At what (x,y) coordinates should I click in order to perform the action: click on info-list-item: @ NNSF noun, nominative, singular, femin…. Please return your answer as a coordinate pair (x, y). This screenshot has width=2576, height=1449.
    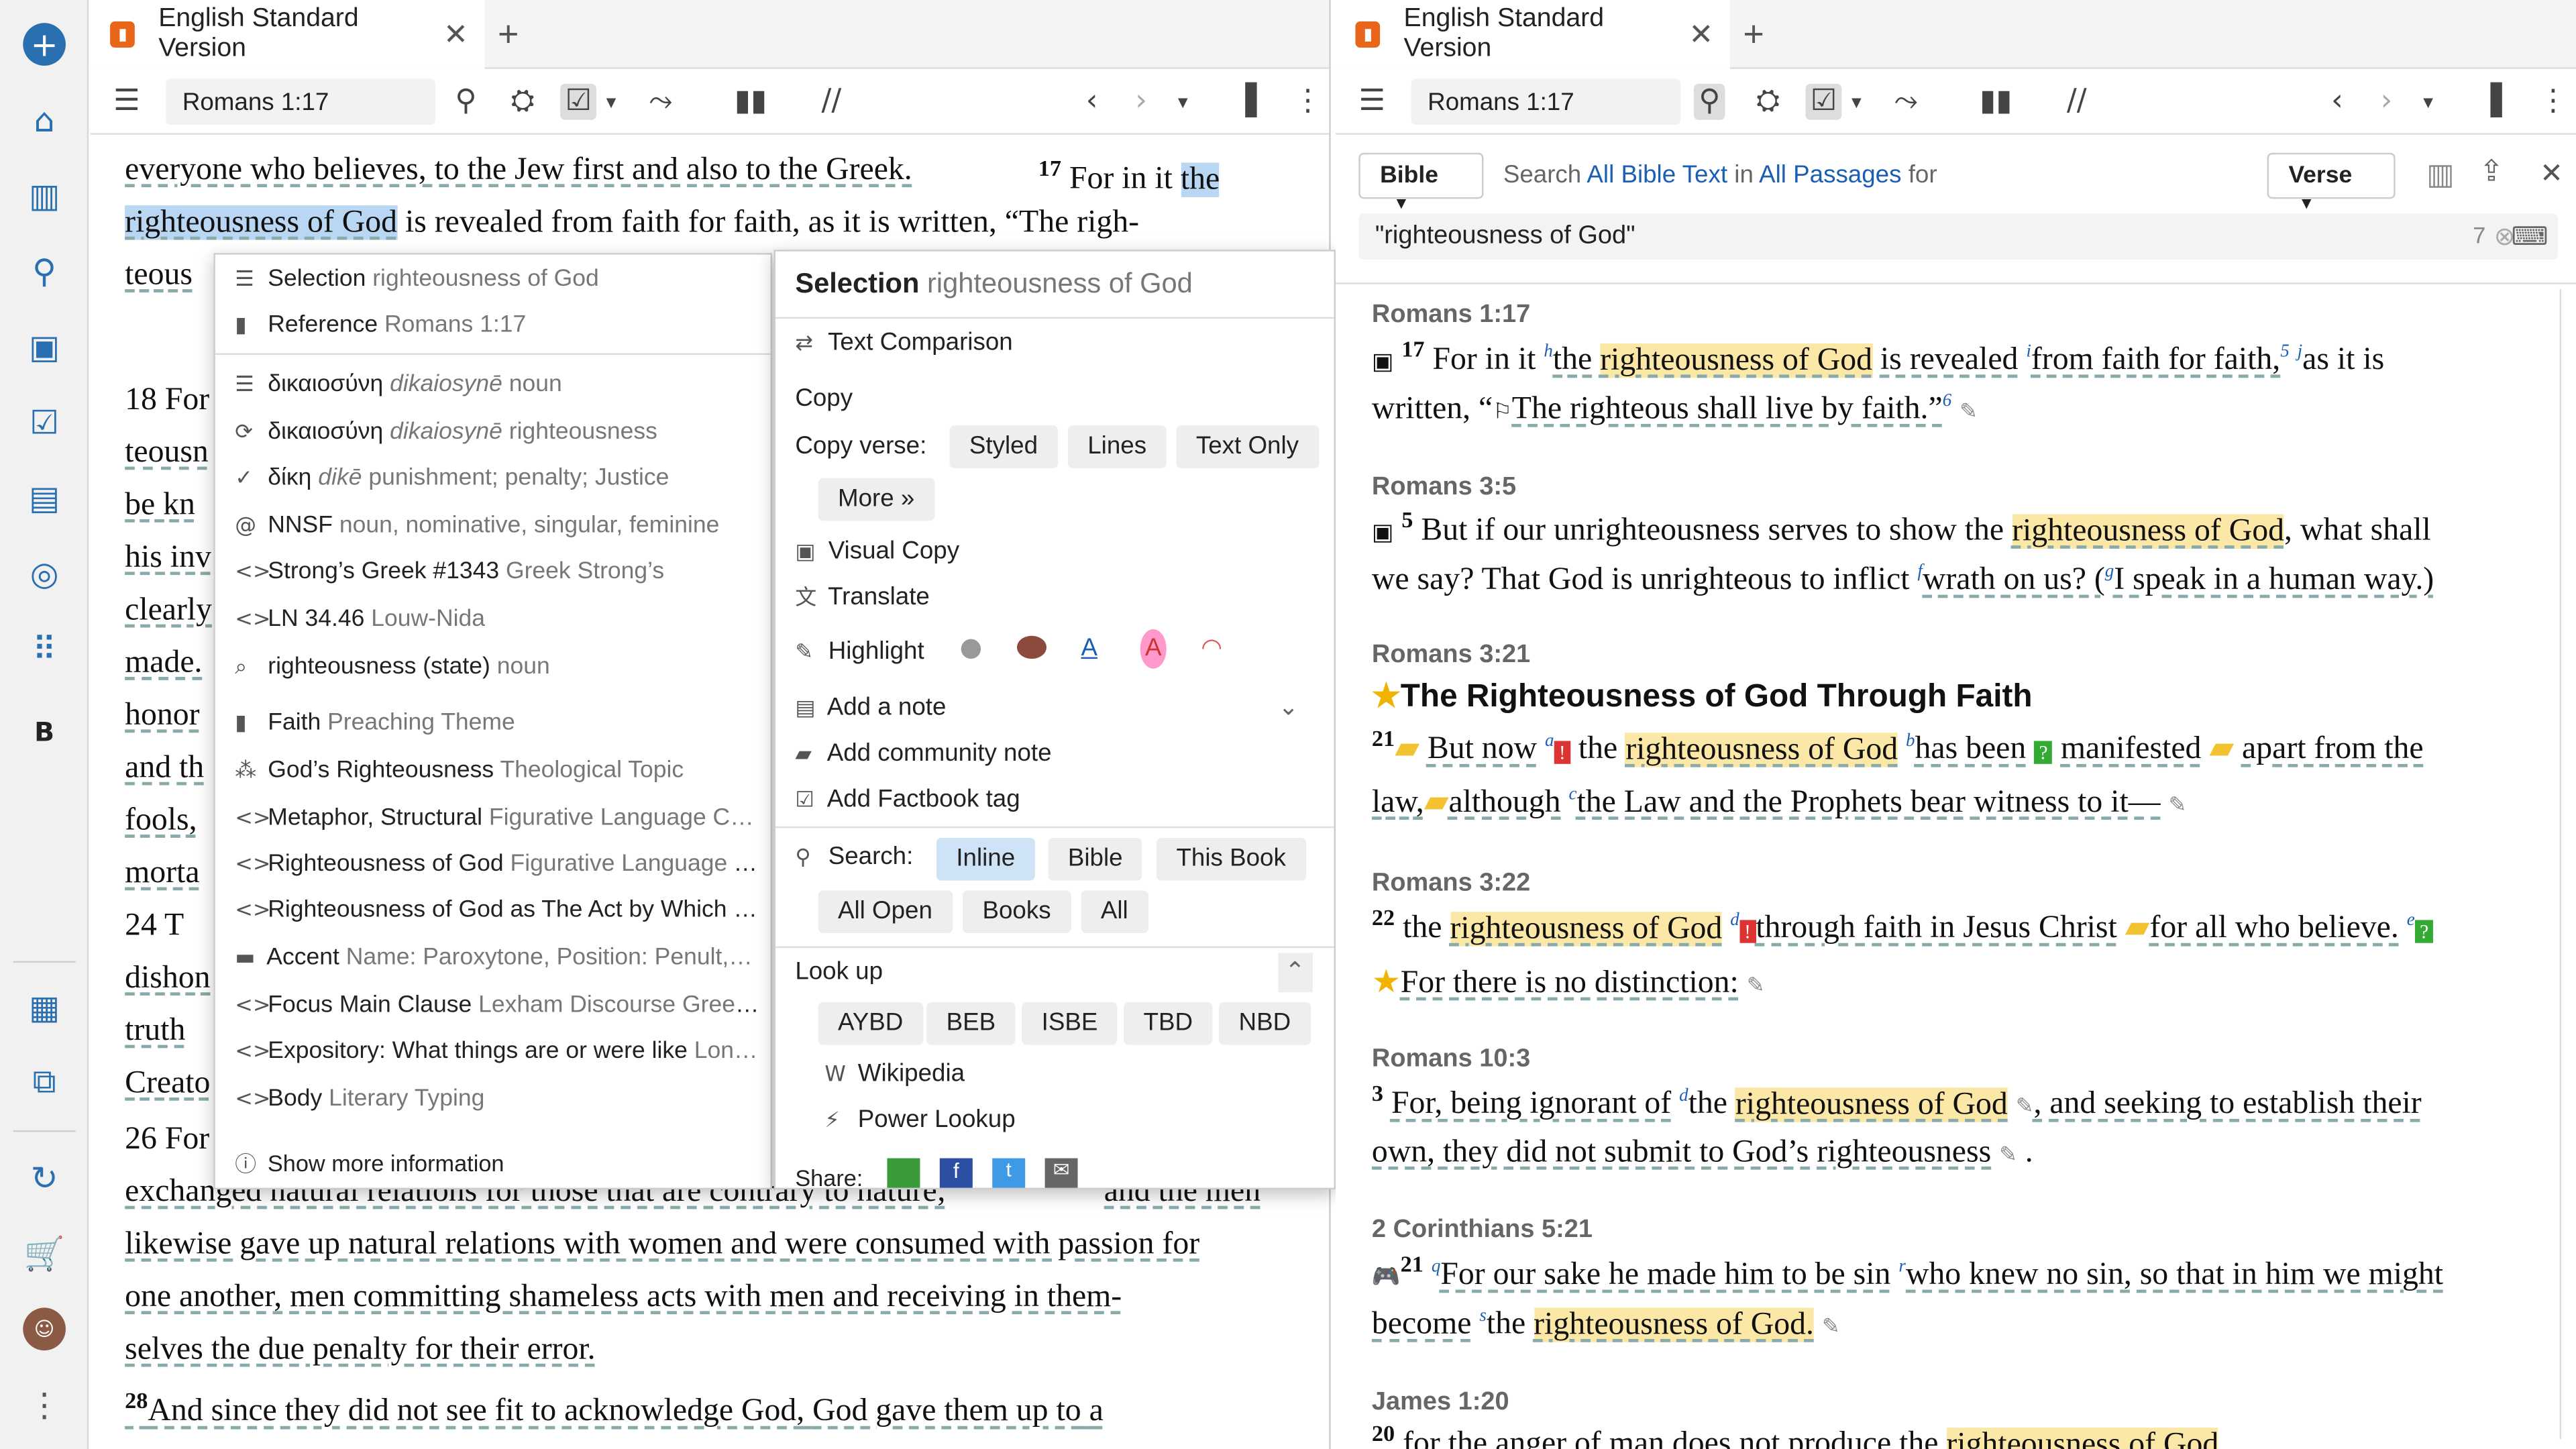
    Looking at the image, I should click on (498, 525).